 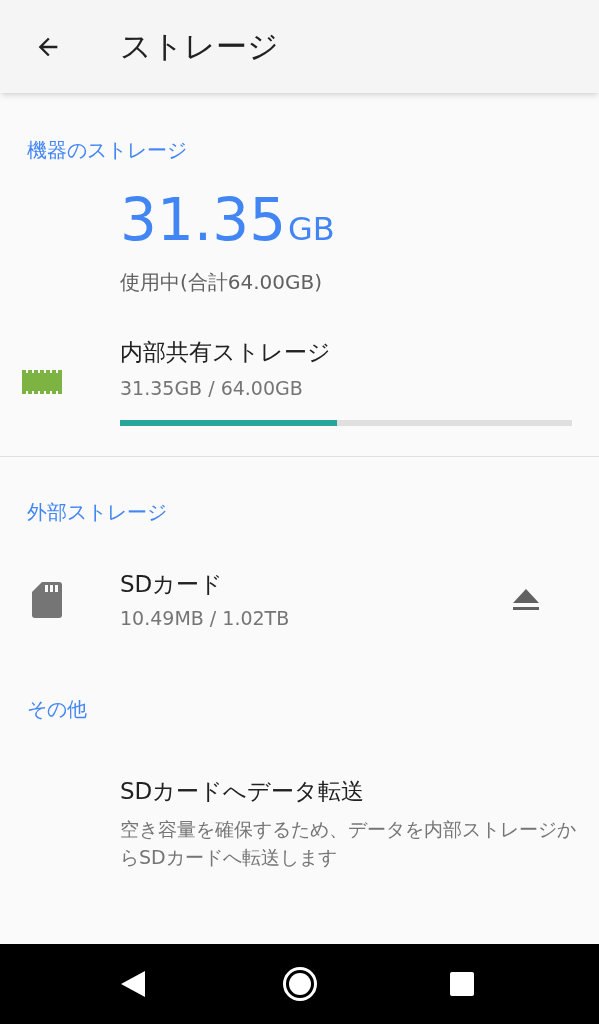 I want to click on used-amount: 31.35, so click(x=203, y=220).